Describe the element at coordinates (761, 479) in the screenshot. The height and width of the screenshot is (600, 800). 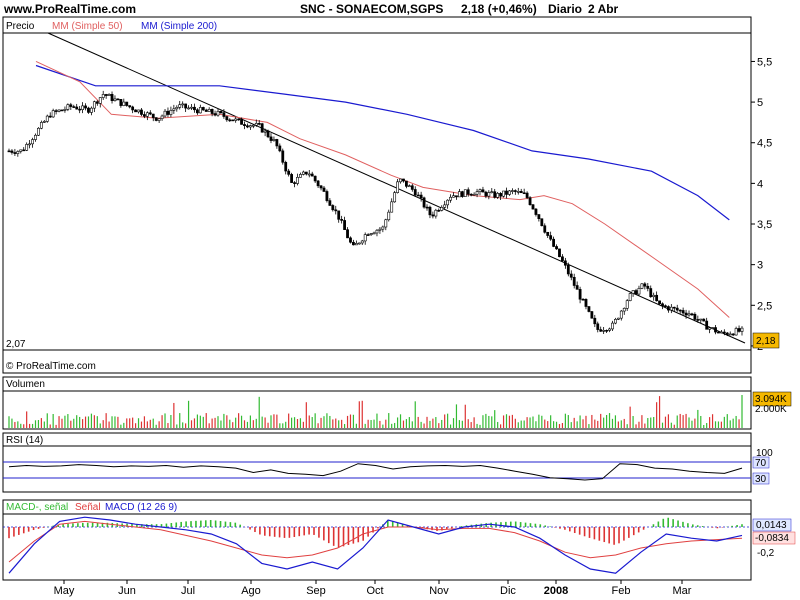
I see `rsi-tick-30: 30` at that location.